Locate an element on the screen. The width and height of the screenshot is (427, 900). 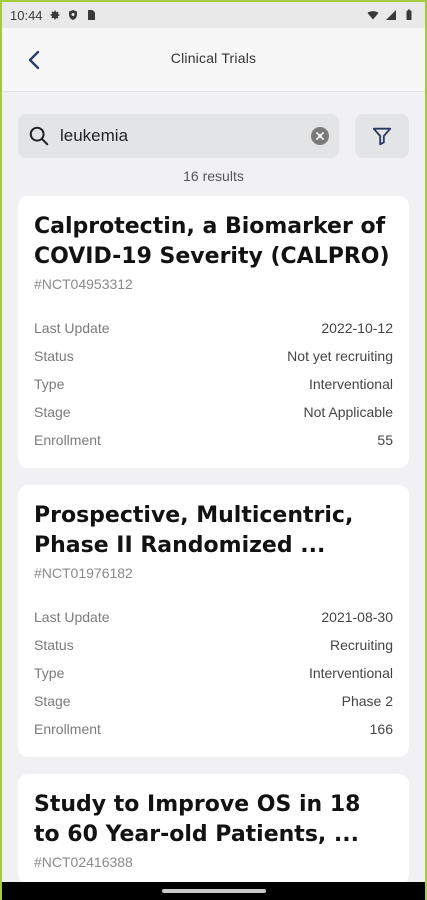
search-row is located at coordinates (213, 136).